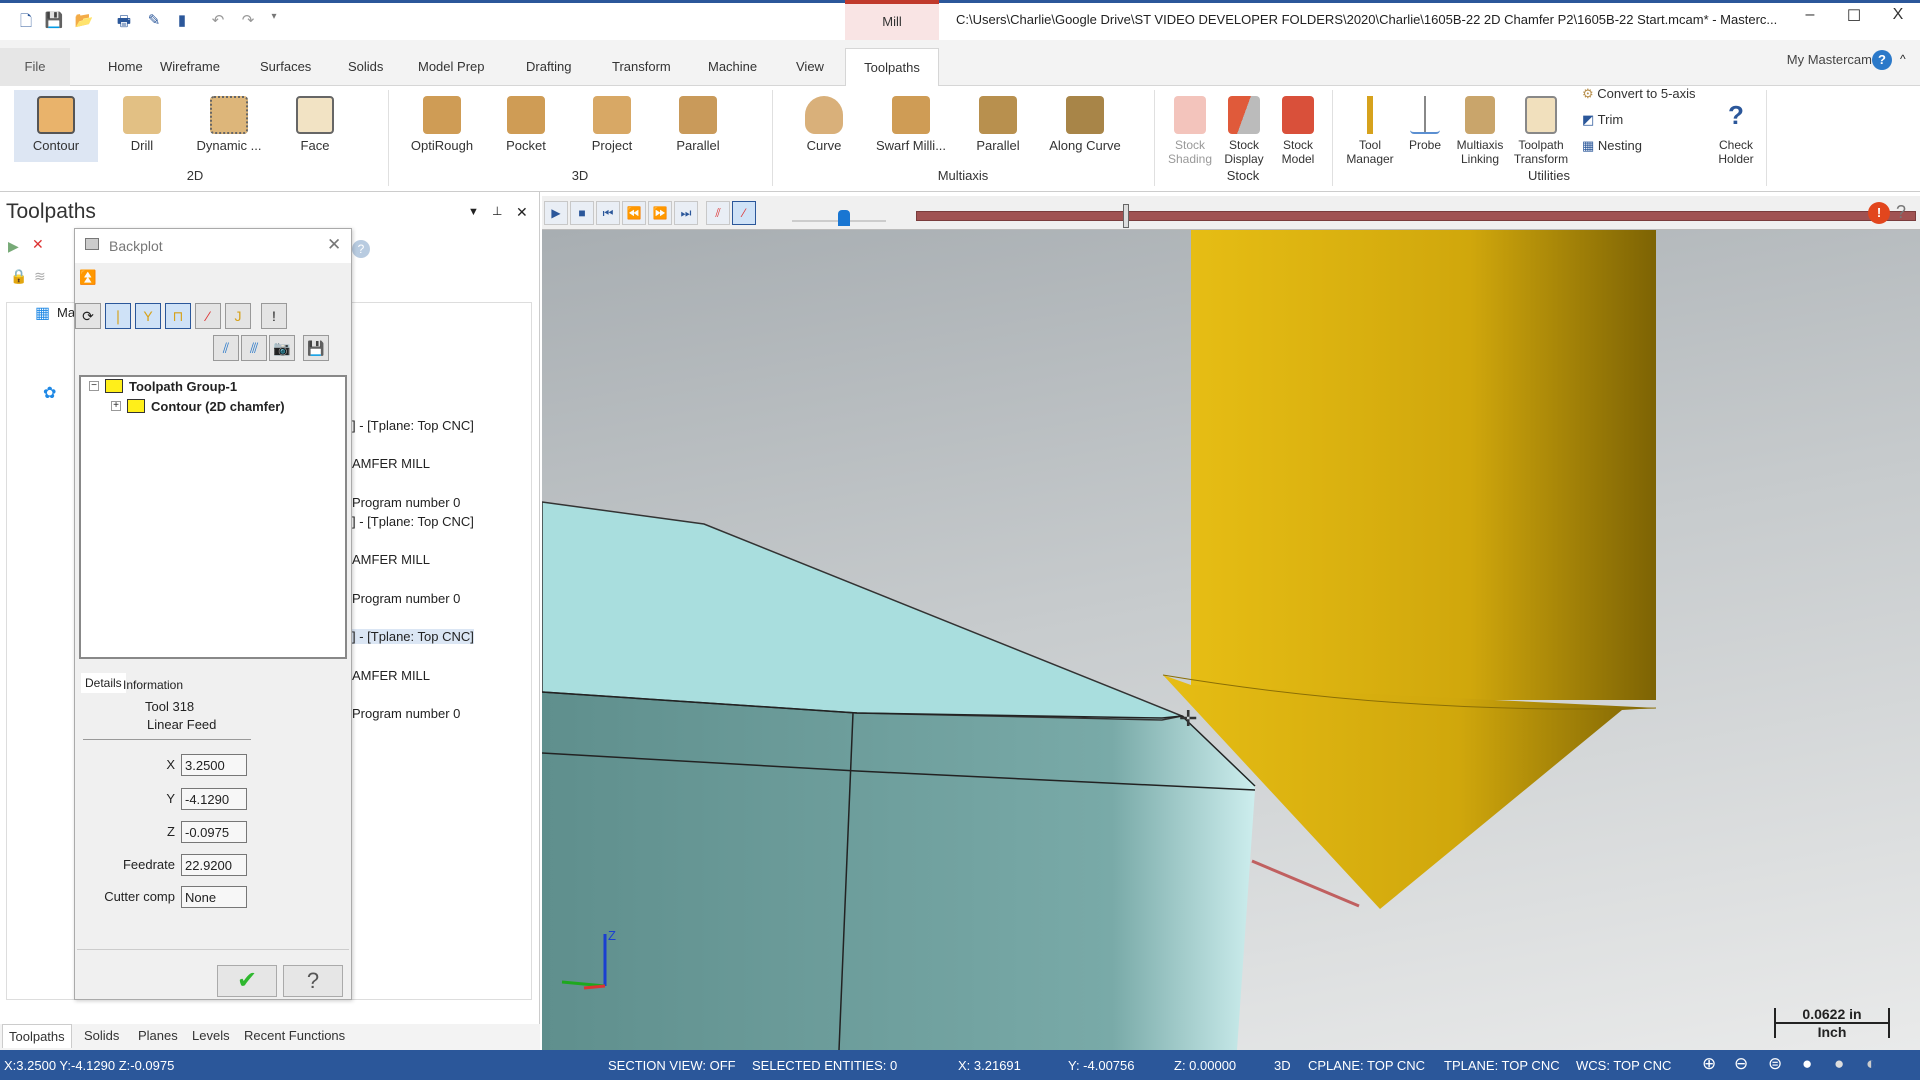 This screenshot has width=1920, height=1080. What do you see at coordinates (442, 126) in the screenshot?
I see `optirough-button: OptiRough` at bounding box center [442, 126].